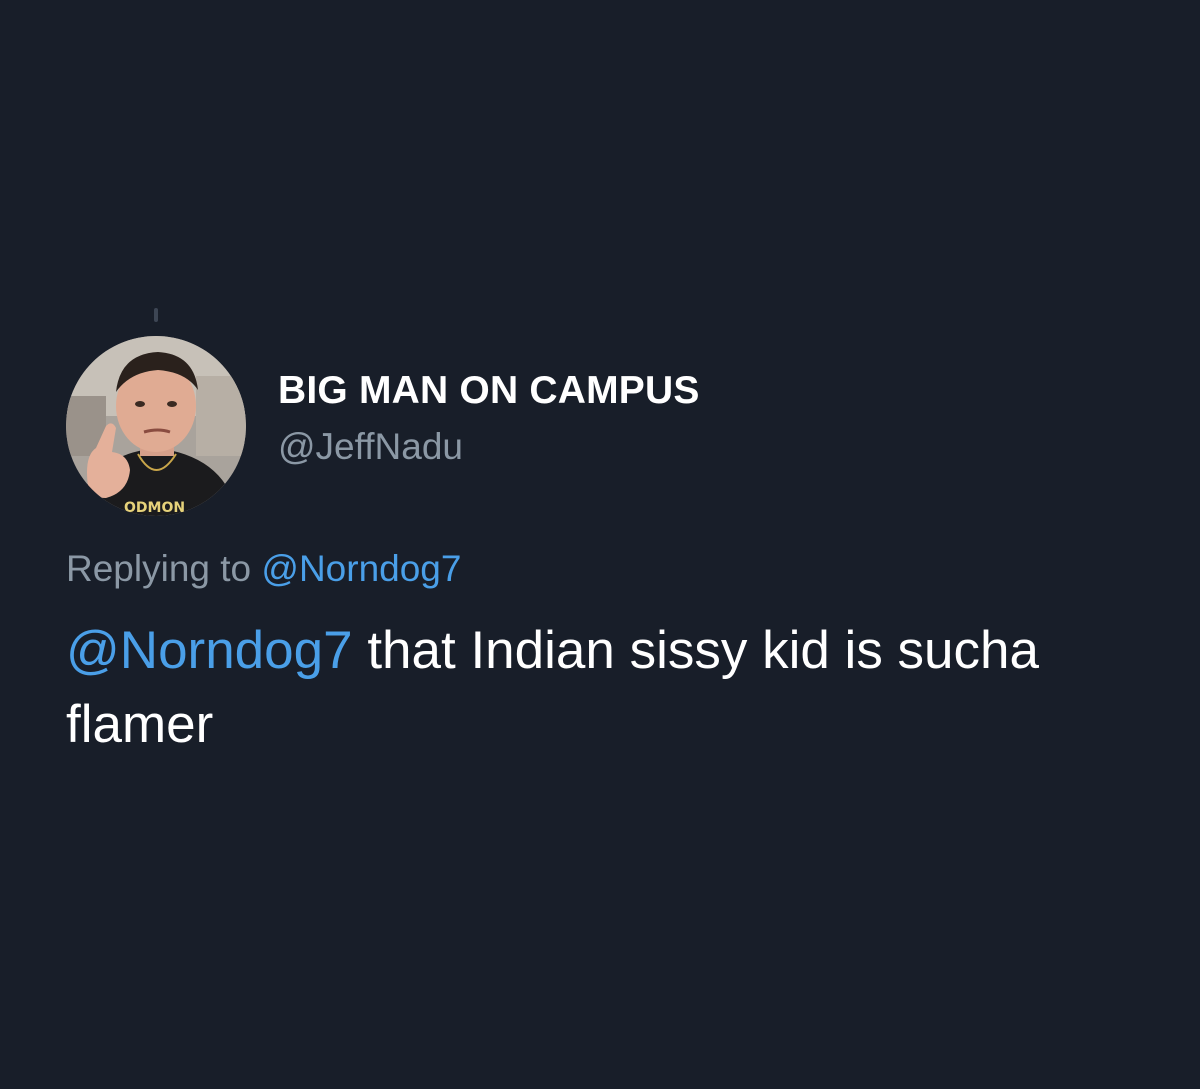  What do you see at coordinates (156, 315) in the screenshot?
I see `thread-connector-line` at bounding box center [156, 315].